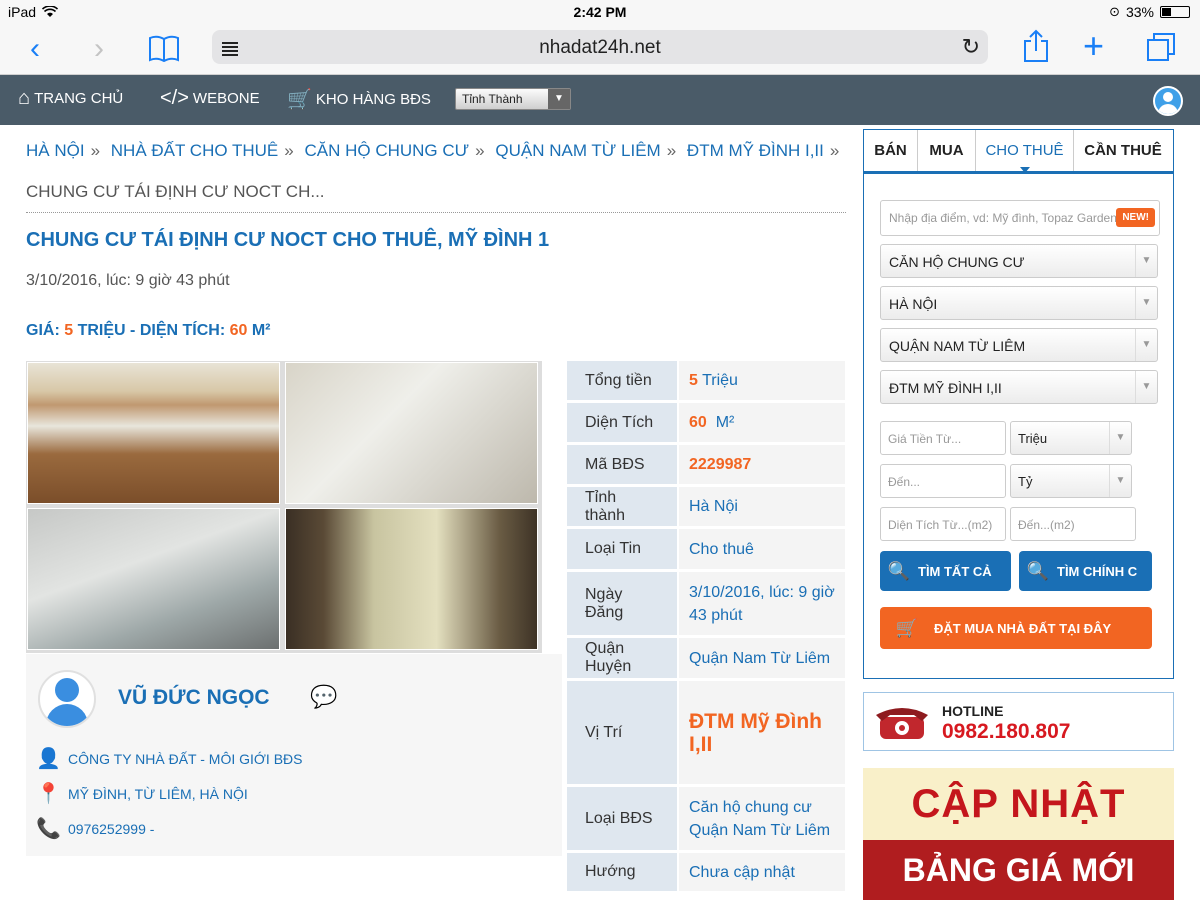  What do you see at coordinates (973, 711) in the screenshot?
I see `hotline-label: HOTLINE` at bounding box center [973, 711].